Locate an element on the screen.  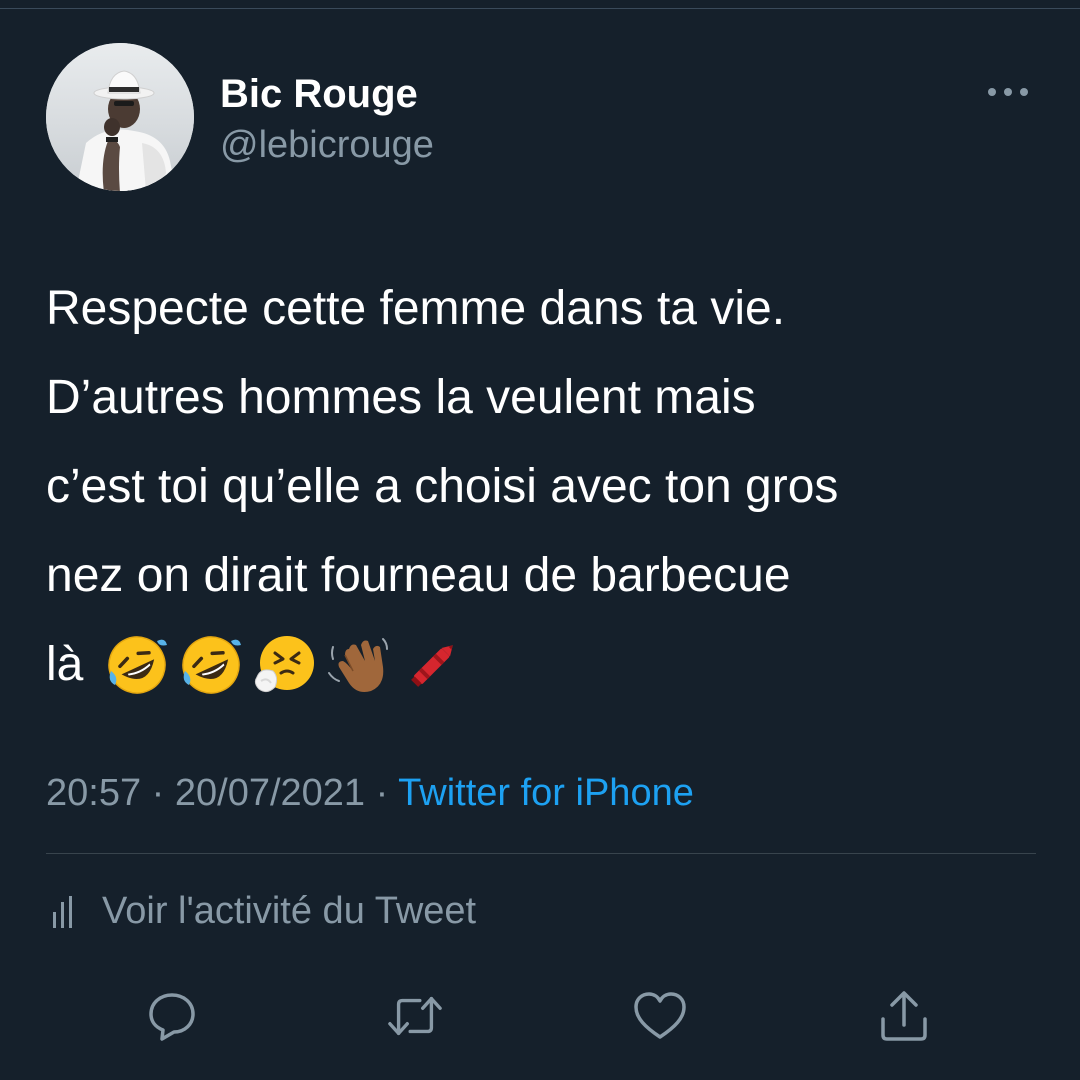
tweet-activity-link: Voir l'activité du Tweet is located at coordinates (261, 911).